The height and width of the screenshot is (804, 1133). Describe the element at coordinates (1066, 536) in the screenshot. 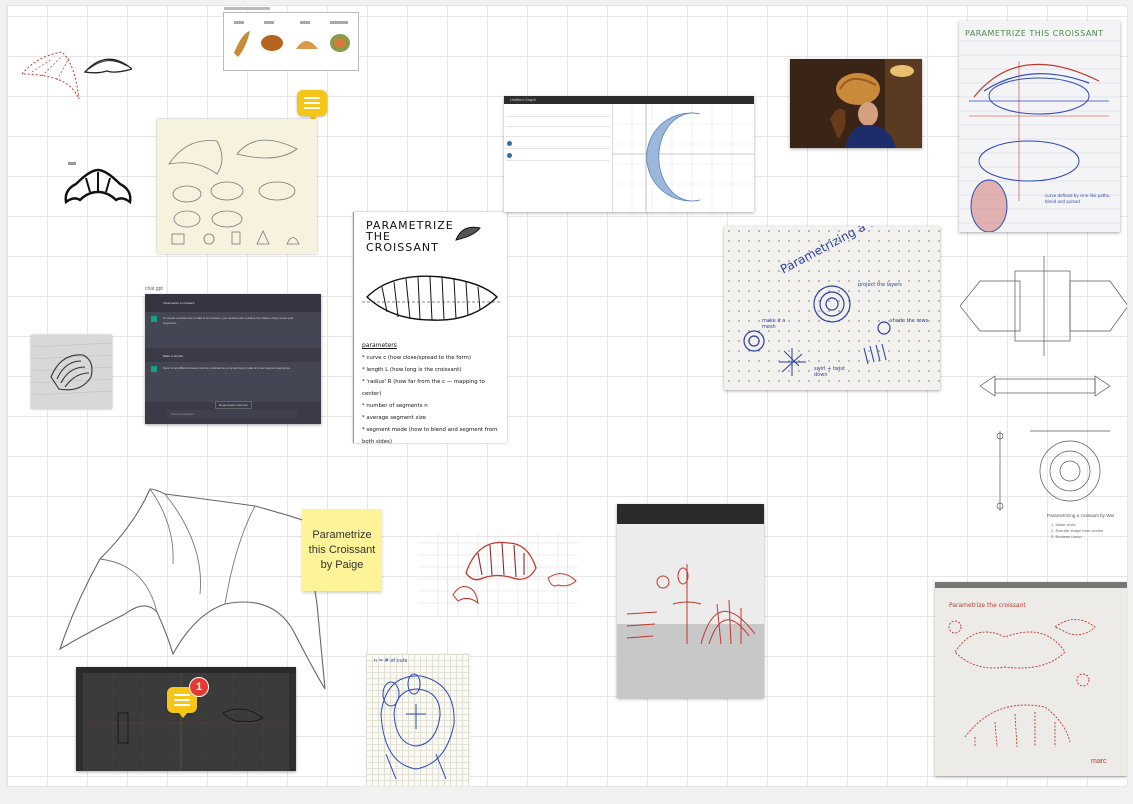

I see `wei-step: 3. Boolean Union` at that location.